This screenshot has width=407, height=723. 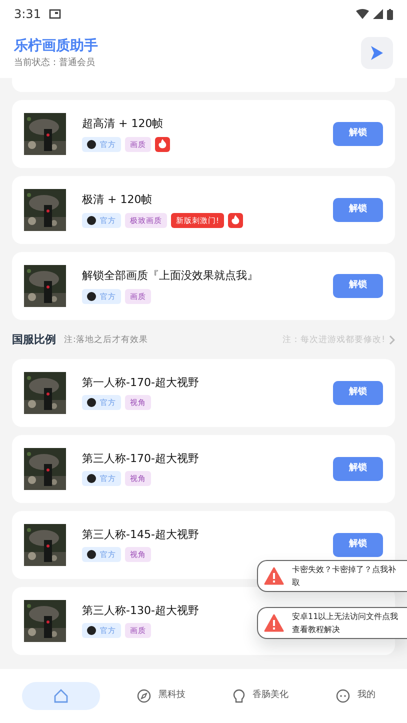 I want to click on item-title: 第一人称-170-超大视野, so click(x=140, y=382).